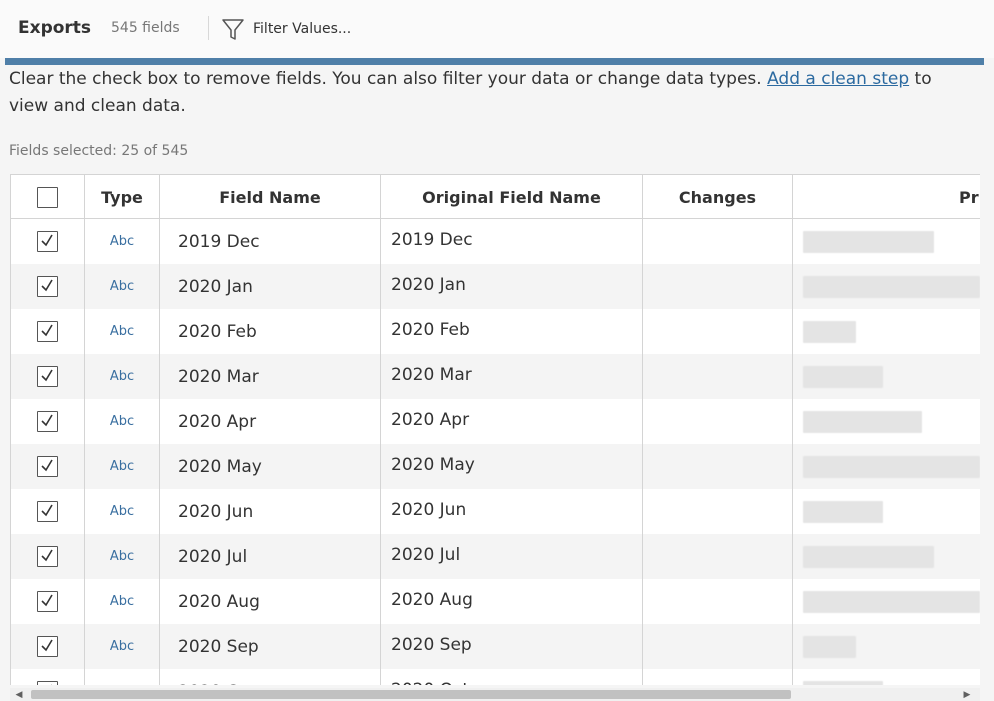 This screenshot has height=701, width=994. What do you see at coordinates (512, 556) in the screenshot?
I see `original-field-name-cell: 2020 Jul` at bounding box center [512, 556].